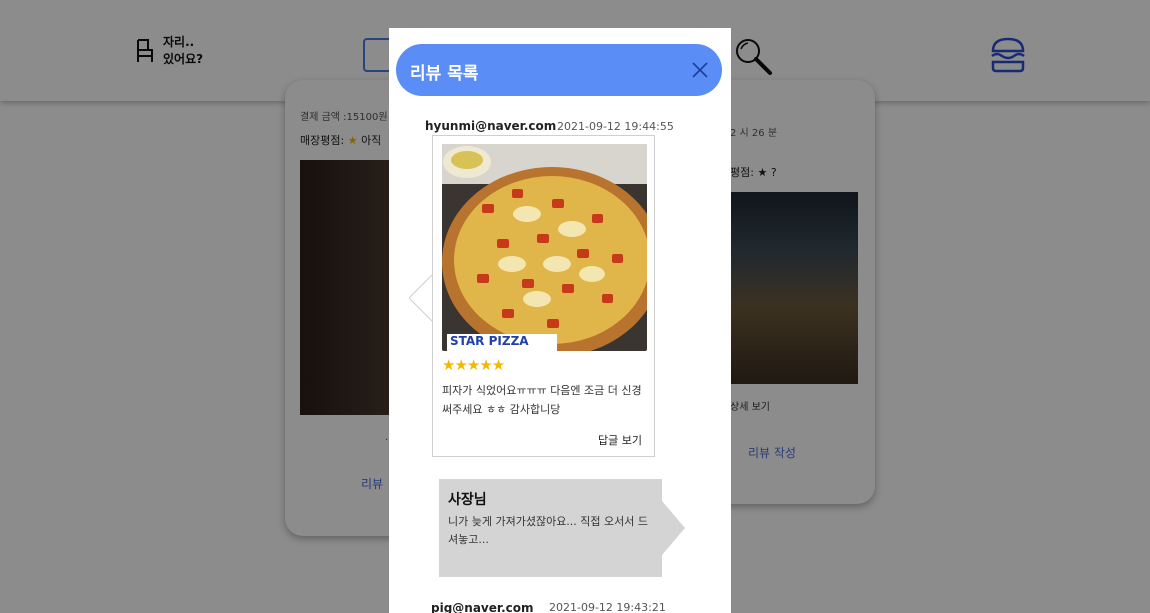 This screenshot has height=613, width=1150. I want to click on rating-stars: ★★★★★, so click(473, 365).